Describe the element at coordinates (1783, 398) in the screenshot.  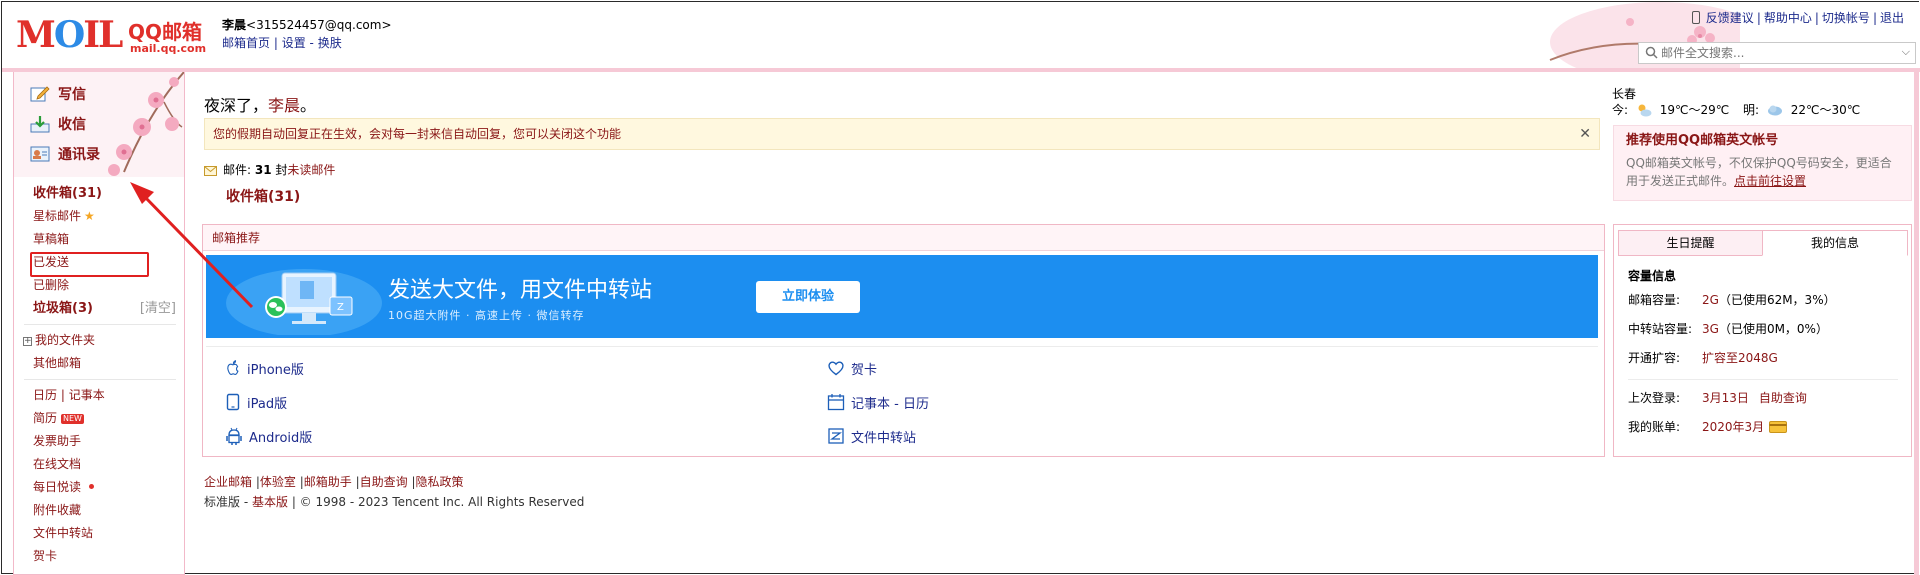
I see `self-query-link: 自助查询` at that location.